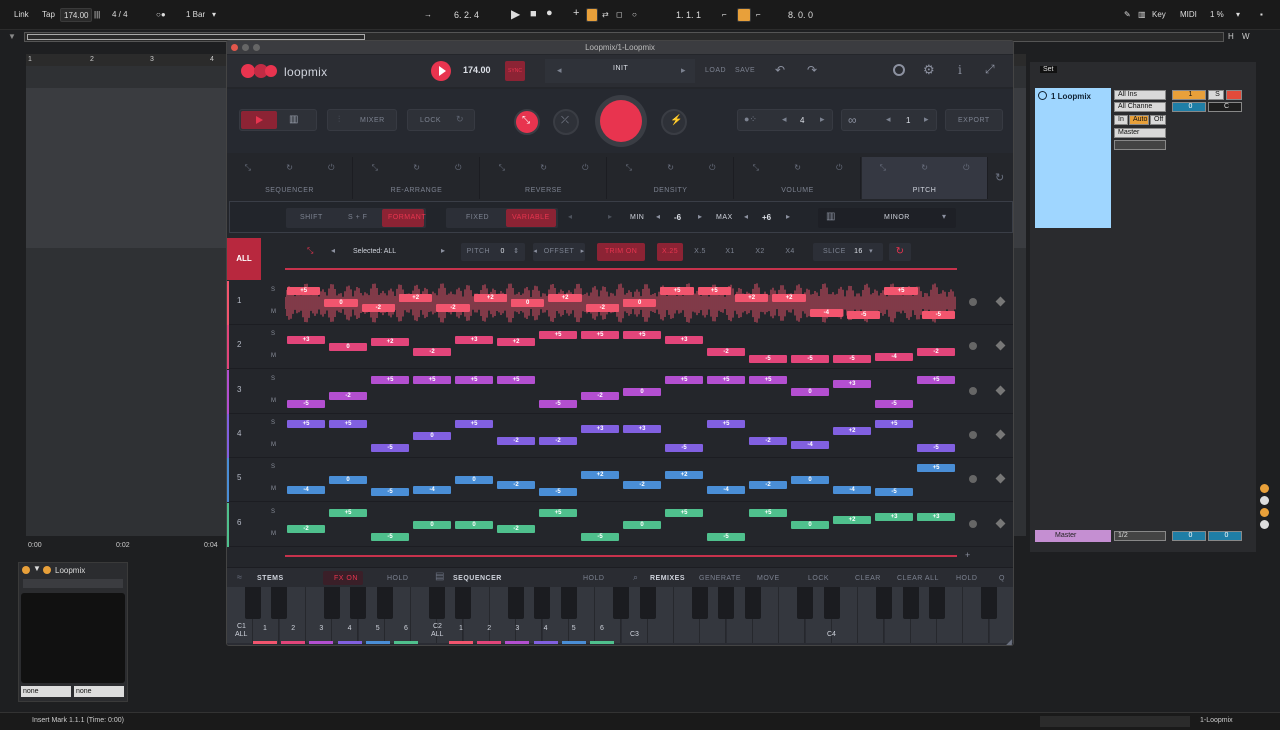 Image resolution: width=1280 pixels, height=730 pixels. Describe the element at coordinates (1048, 69) in the screenshot. I see `set-label: Set` at that location.